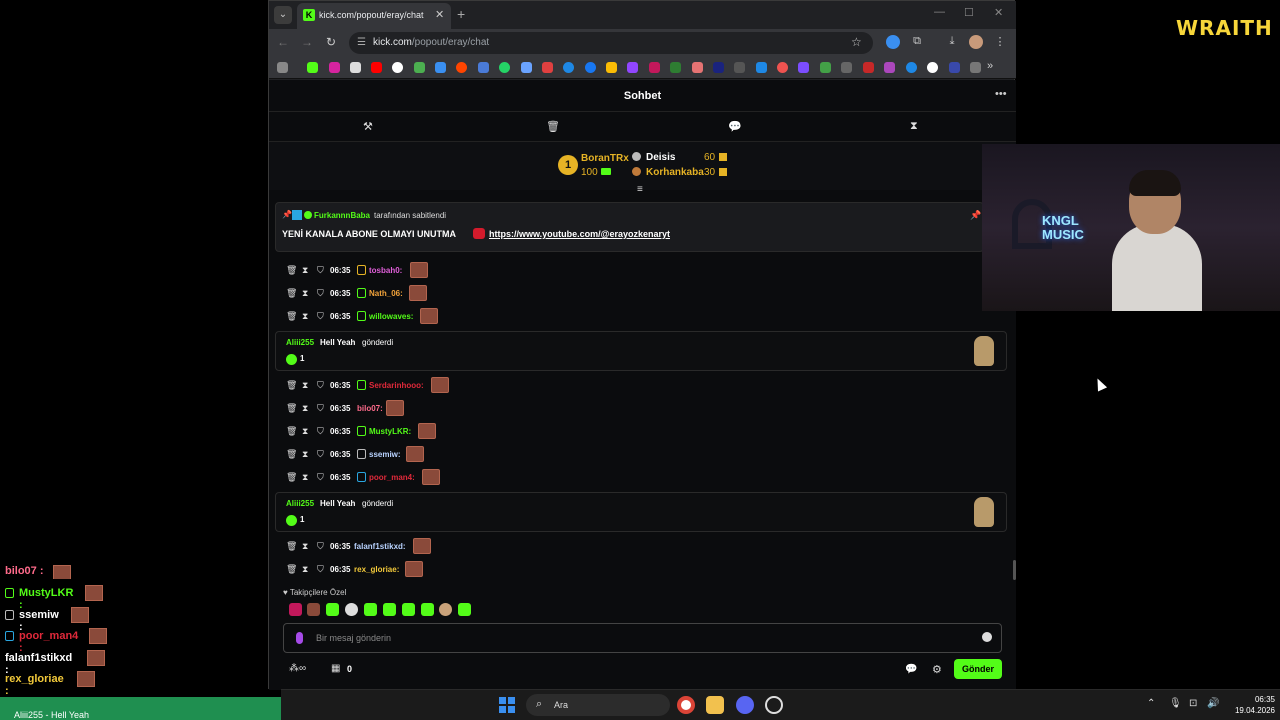  What do you see at coordinates (598, 705) in the screenshot?
I see `taskbar-search: ⌕ Ara` at bounding box center [598, 705].